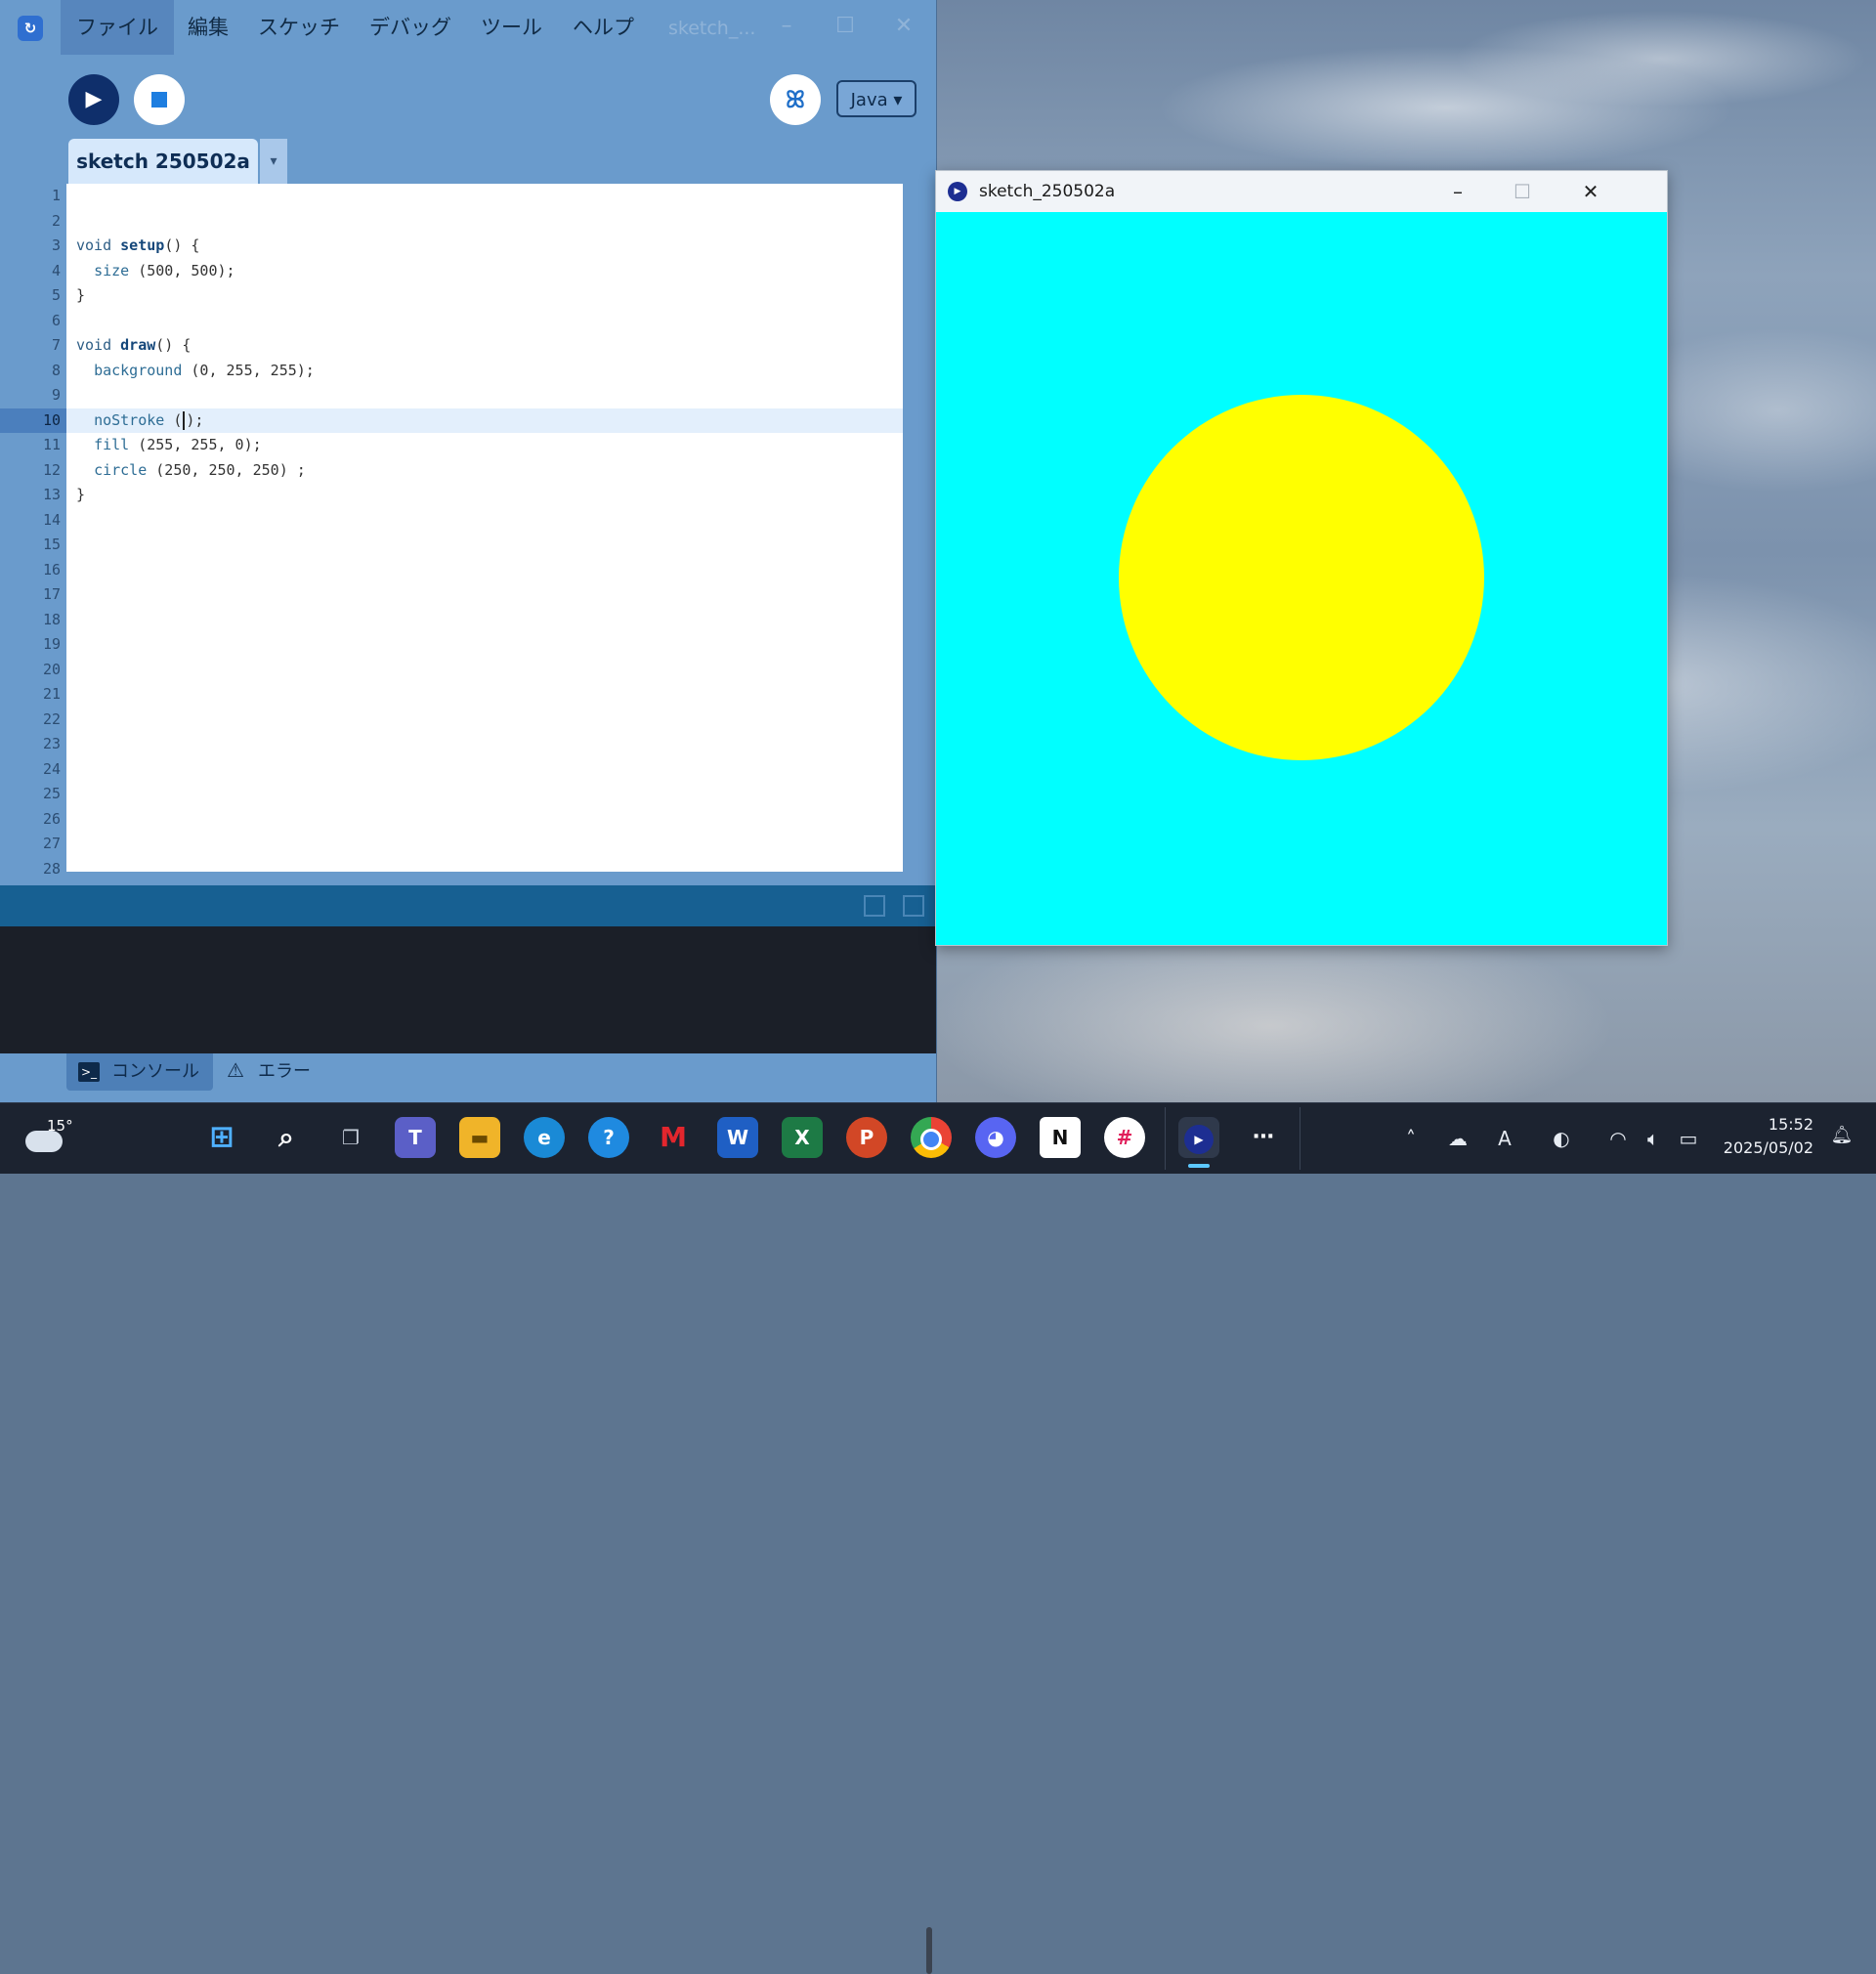 The height and width of the screenshot is (1974, 1876). What do you see at coordinates (1766, 1136) in the screenshot?
I see `clock: 15:52 2025/05/02` at bounding box center [1766, 1136].